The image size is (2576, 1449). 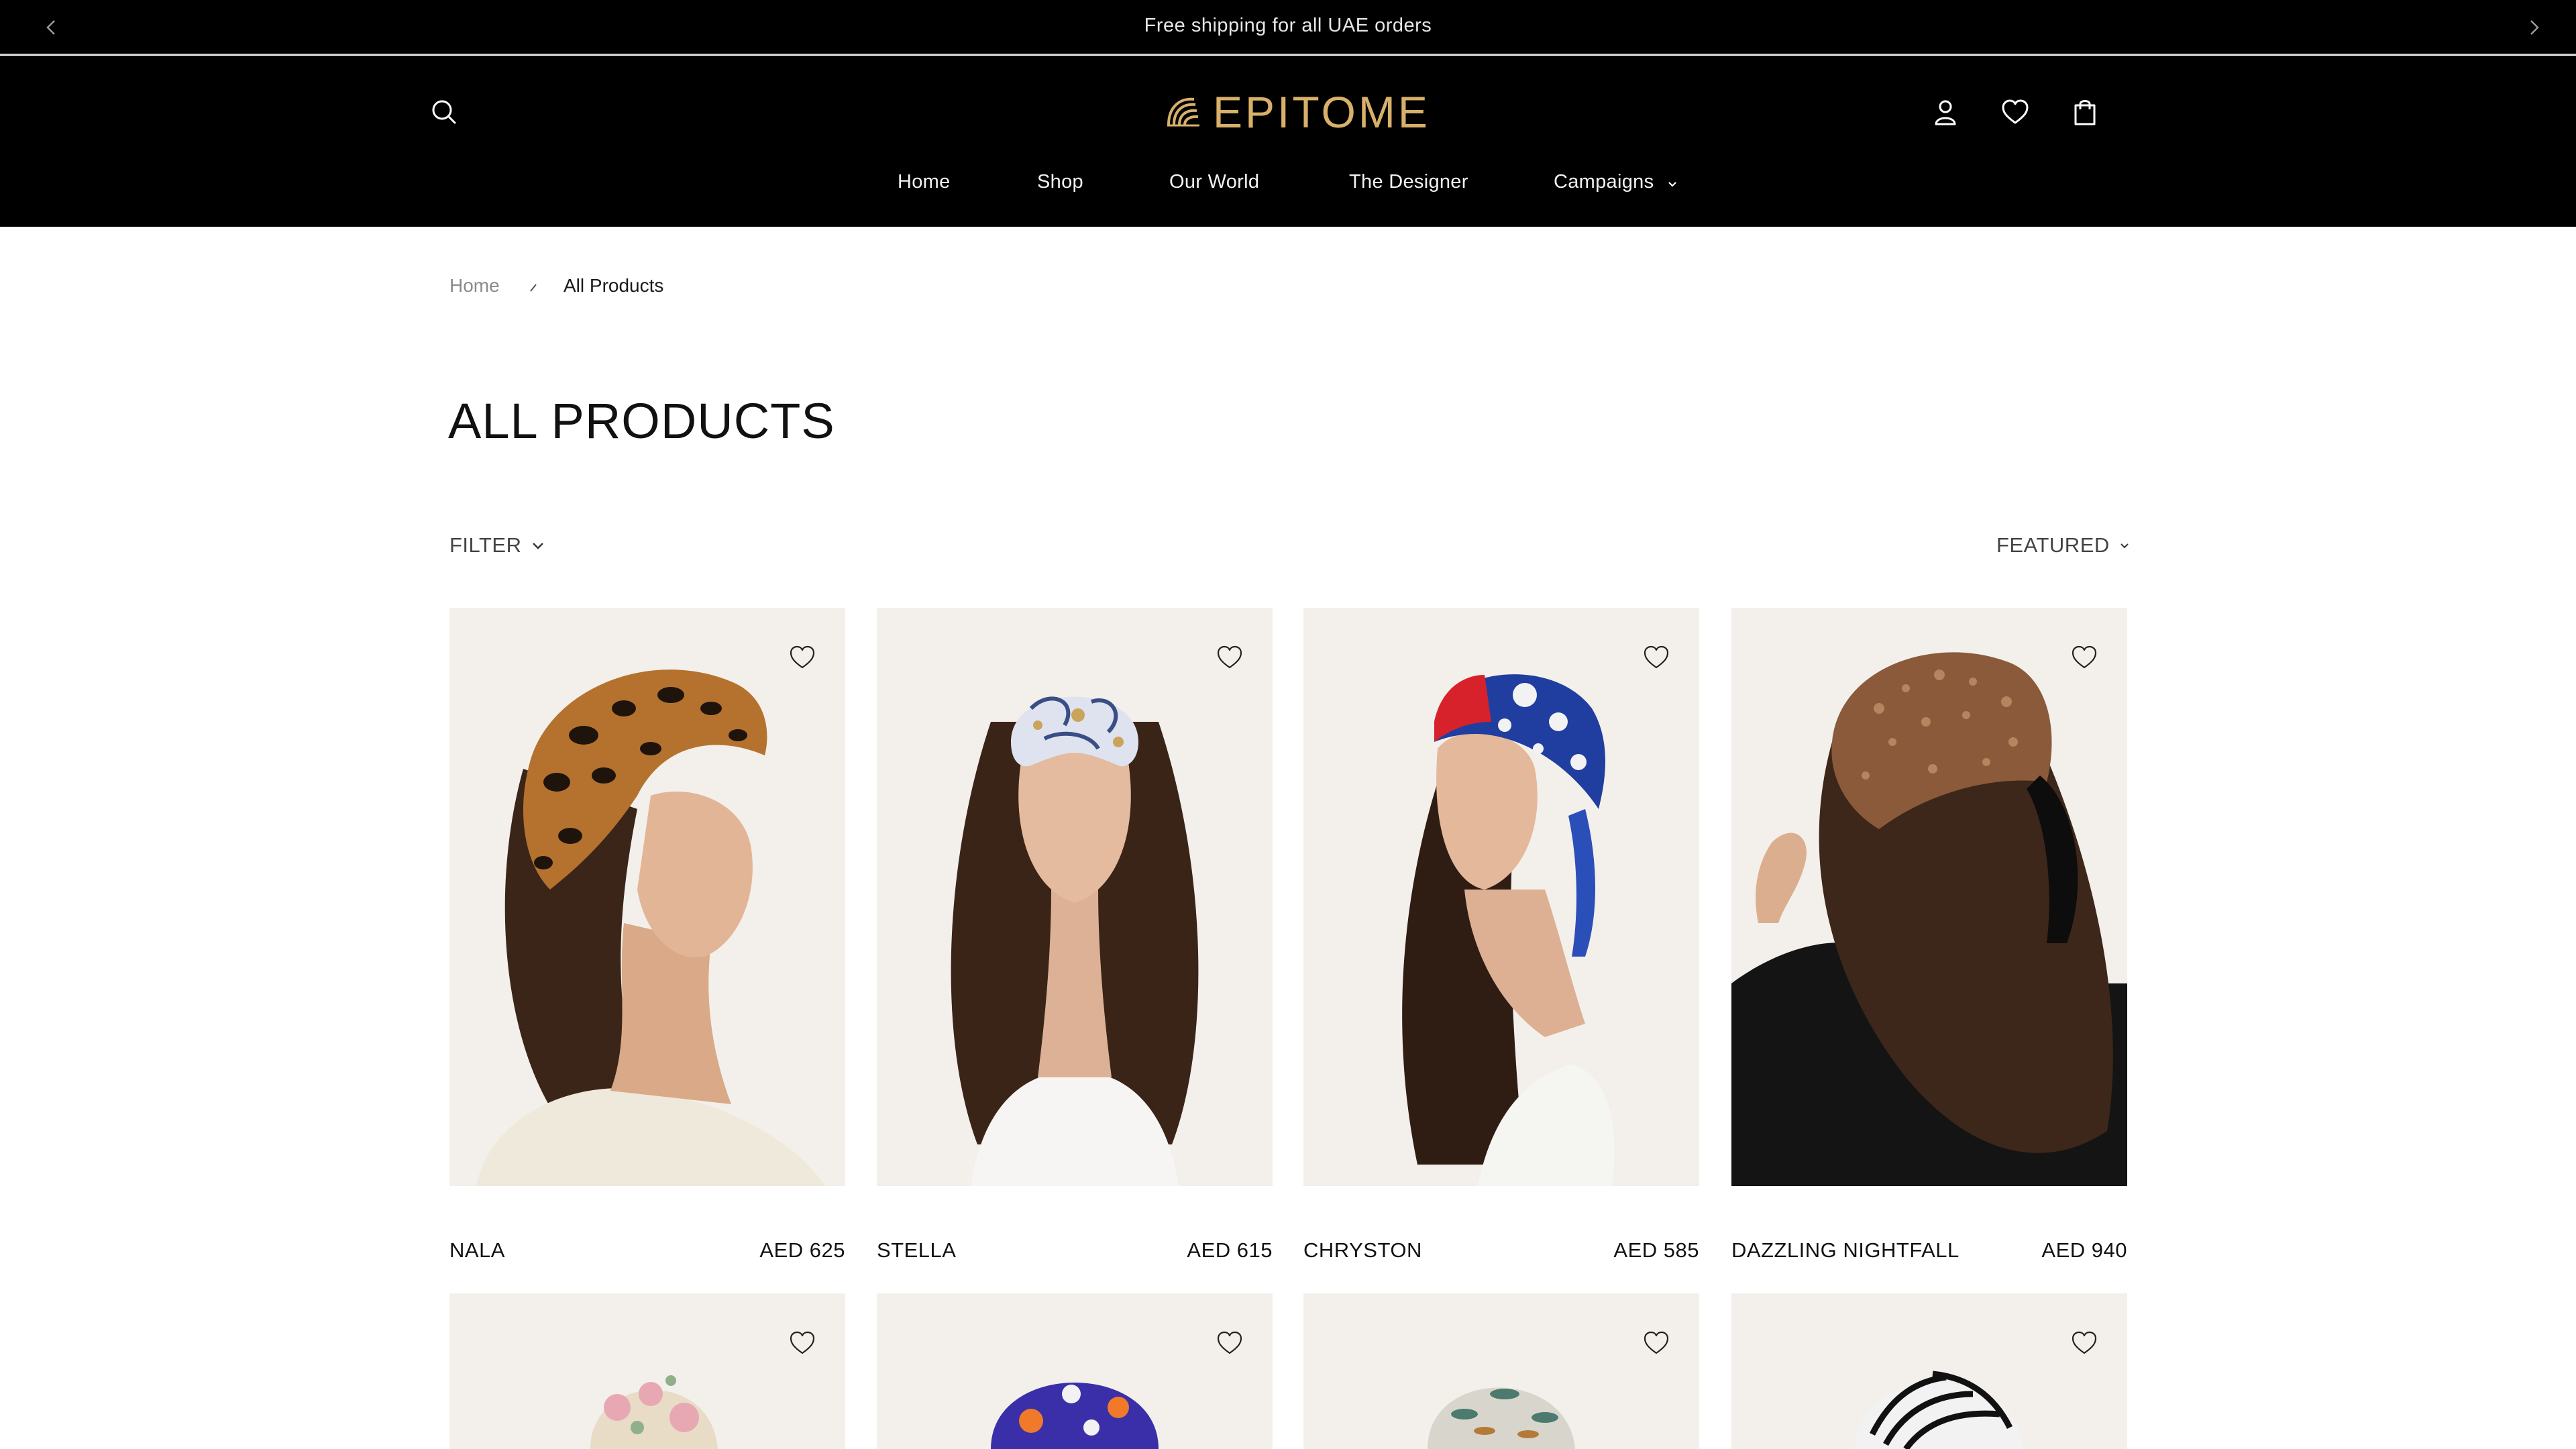 I want to click on sort-label: FEATURED, so click(x=2053, y=545).